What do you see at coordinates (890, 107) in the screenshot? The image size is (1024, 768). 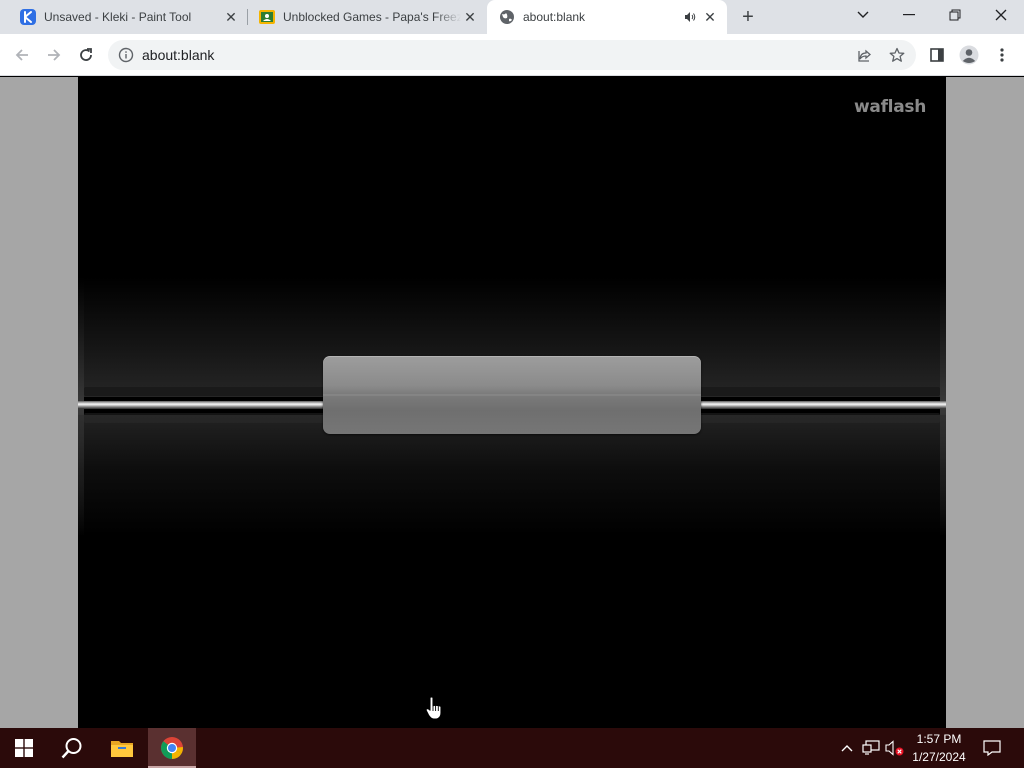 I see `waflash-watermark: waflash` at bounding box center [890, 107].